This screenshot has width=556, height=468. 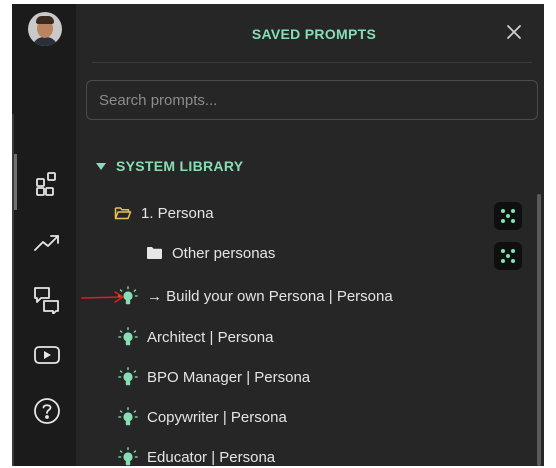 I want to click on folder-label: 1. Persona, so click(x=177, y=213).